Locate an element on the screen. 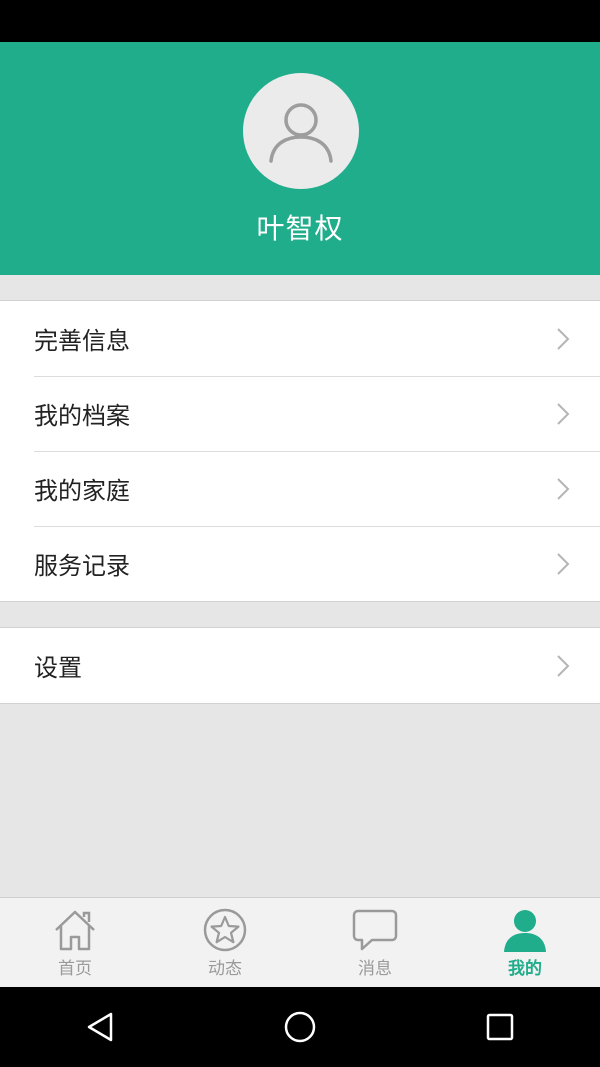 The width and height of the screenshot is (600, 1067). home-button is located at coordinates (300, 1027).